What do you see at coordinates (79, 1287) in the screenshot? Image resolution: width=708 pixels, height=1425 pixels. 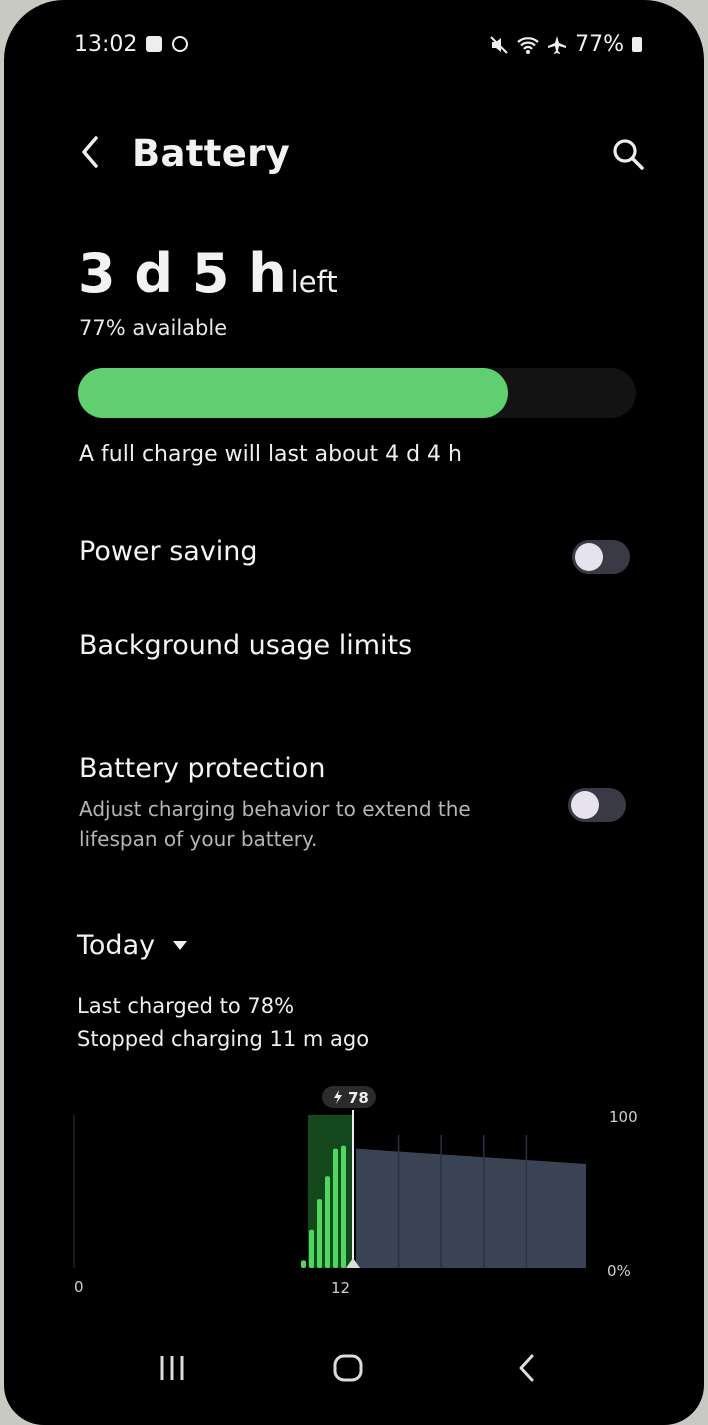 I see `x-axis-start-label: 0` at bounding box center [79, 1287].